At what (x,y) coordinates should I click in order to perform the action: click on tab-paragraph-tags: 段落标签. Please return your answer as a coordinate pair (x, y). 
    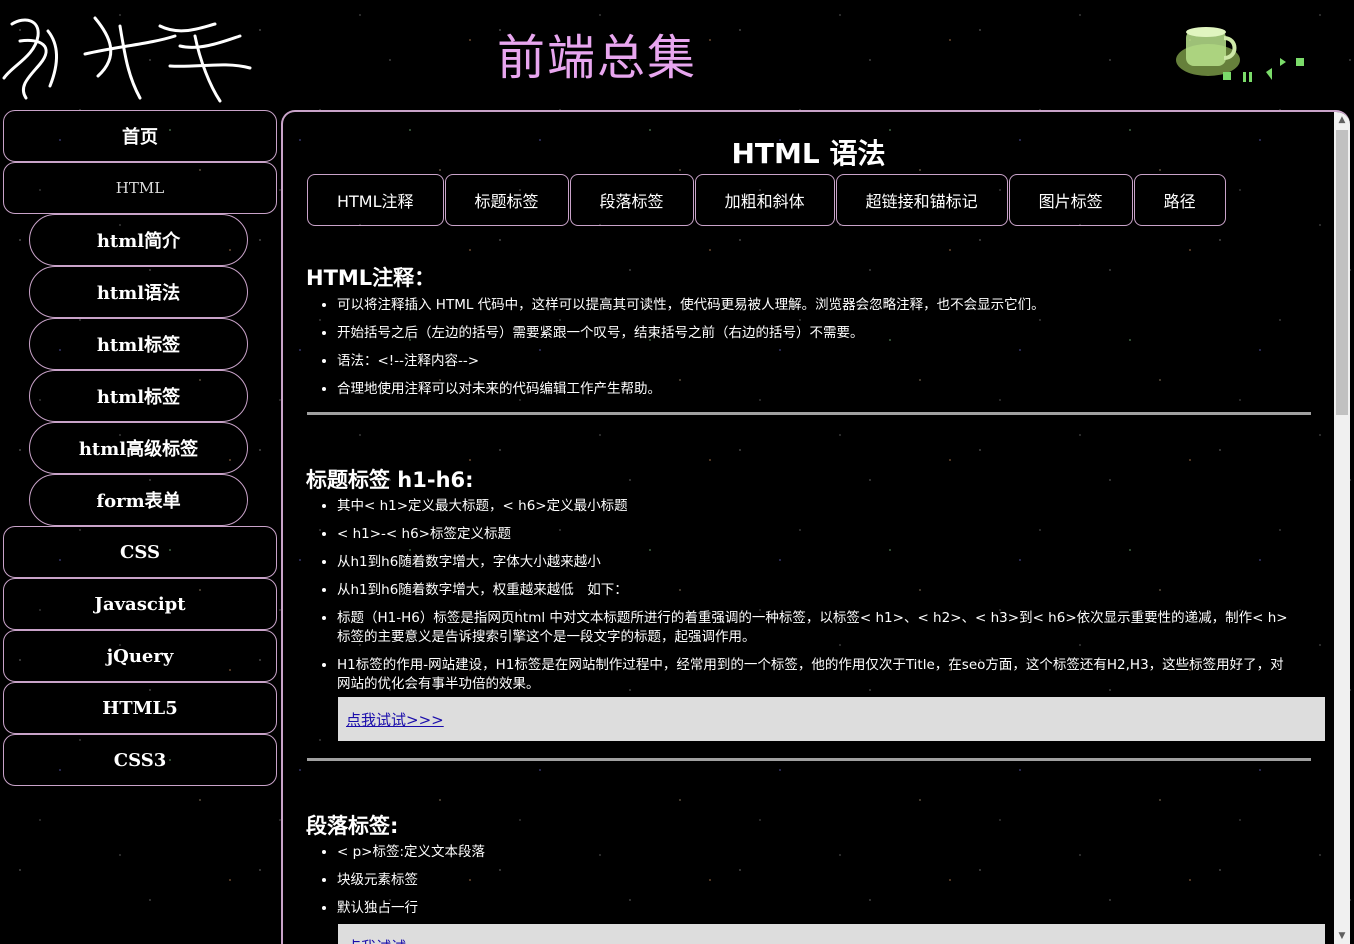
    Looking at the image, I should click on (631, 200).